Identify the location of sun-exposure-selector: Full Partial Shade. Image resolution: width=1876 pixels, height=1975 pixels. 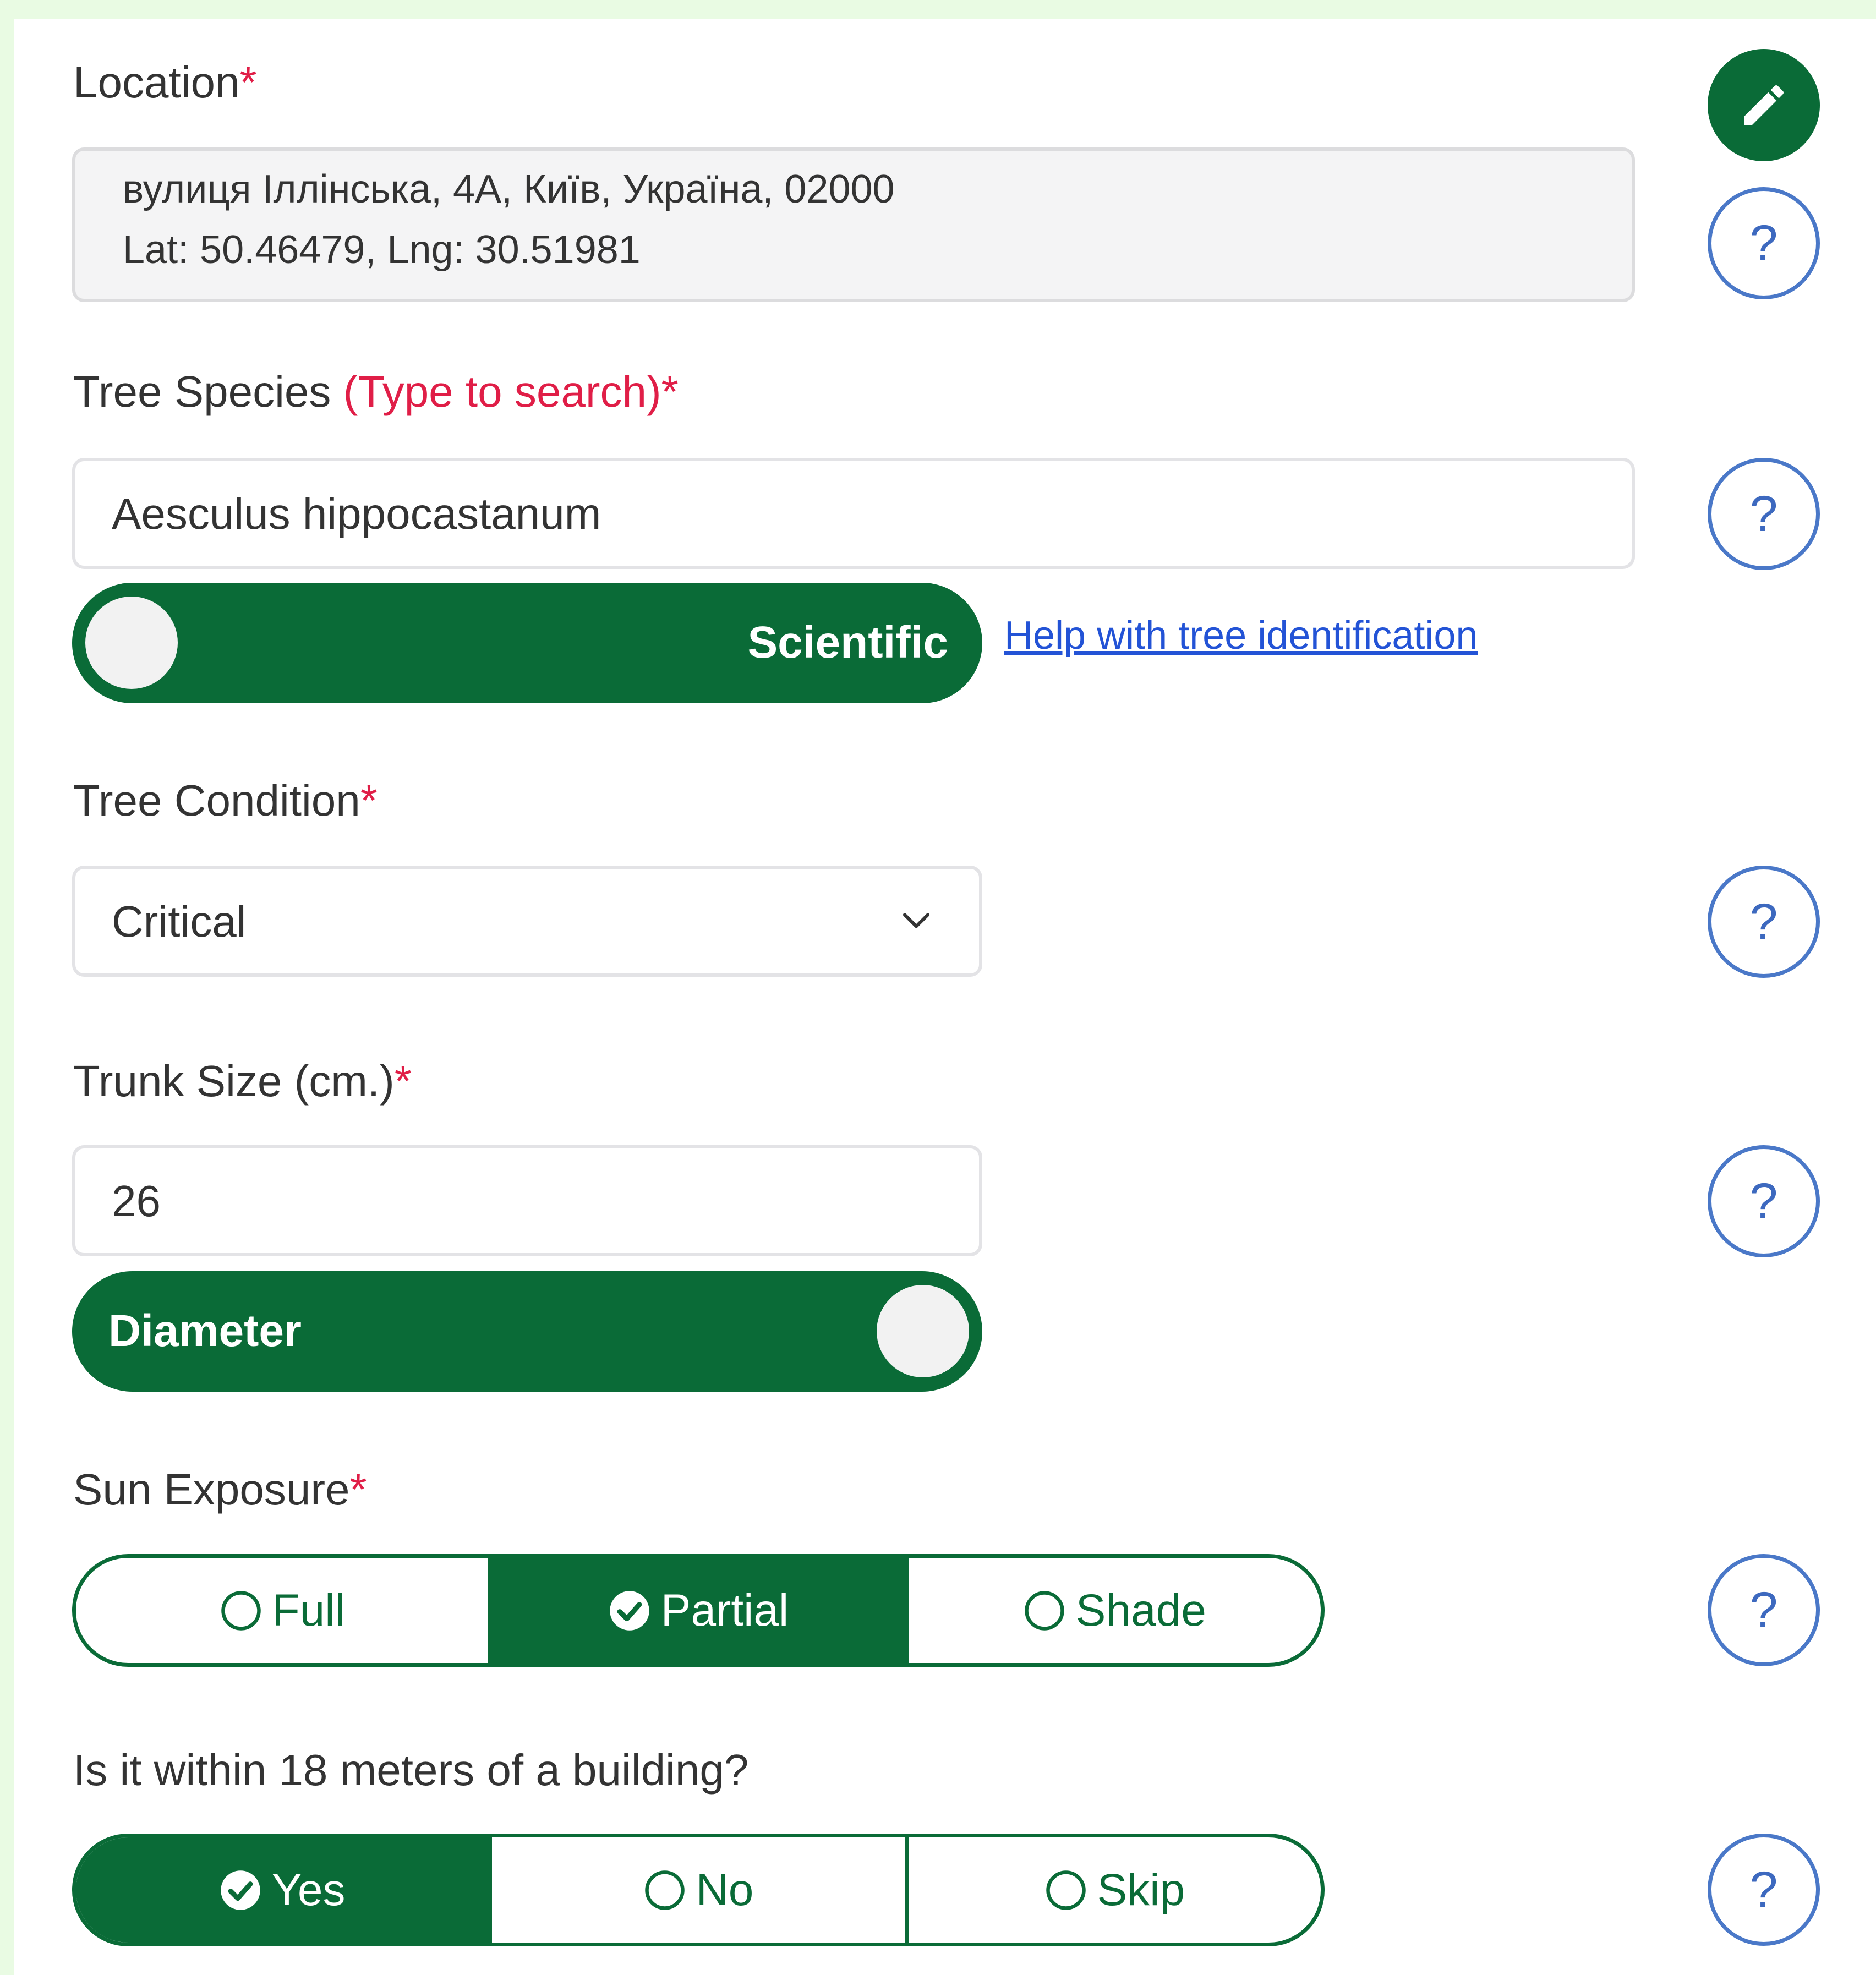
(699, 1610).